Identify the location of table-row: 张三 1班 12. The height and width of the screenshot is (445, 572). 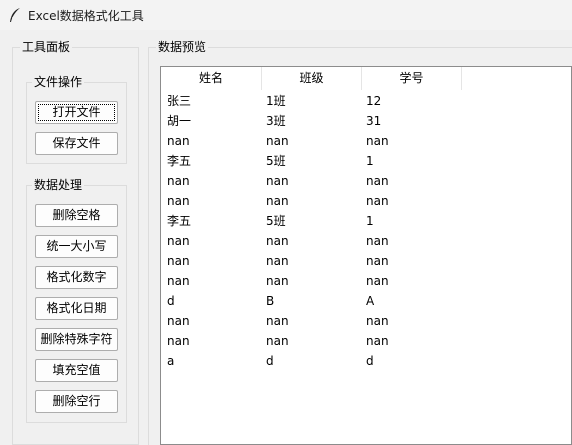
(366, 101).